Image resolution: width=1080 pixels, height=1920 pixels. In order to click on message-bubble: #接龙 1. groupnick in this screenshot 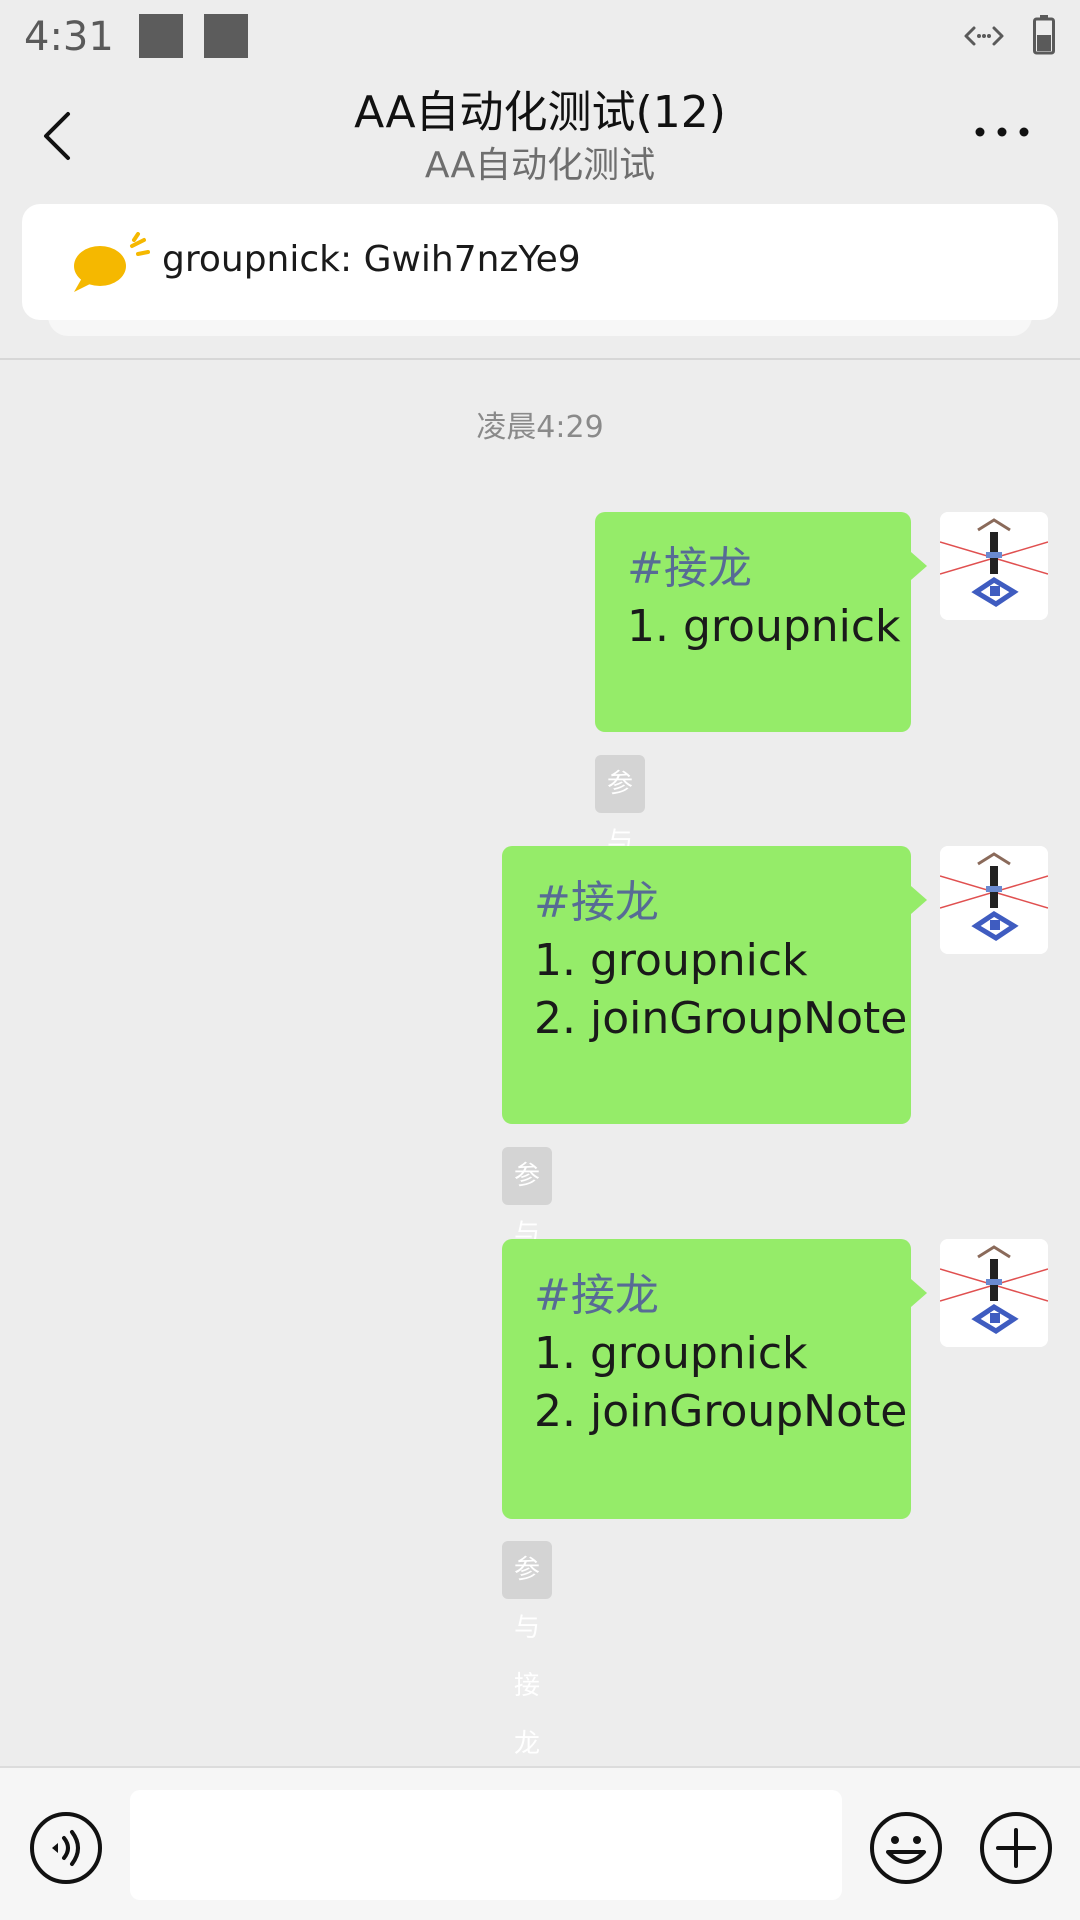, I will do `click(753, 622)`.